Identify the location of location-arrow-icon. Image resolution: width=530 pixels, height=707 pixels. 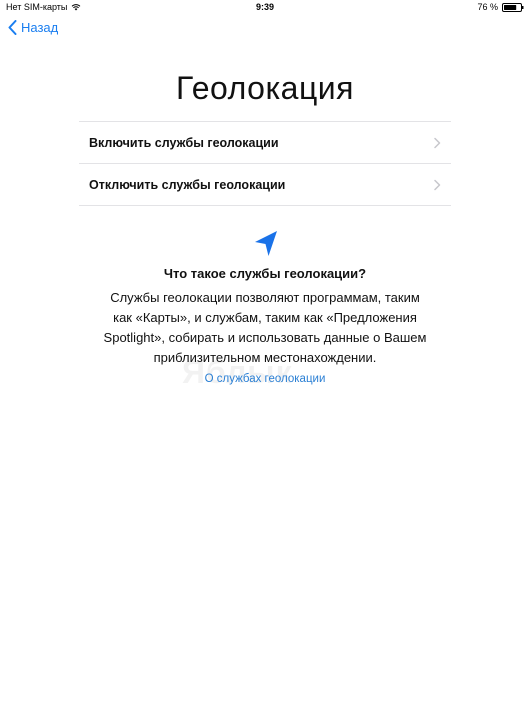
(266, 244).